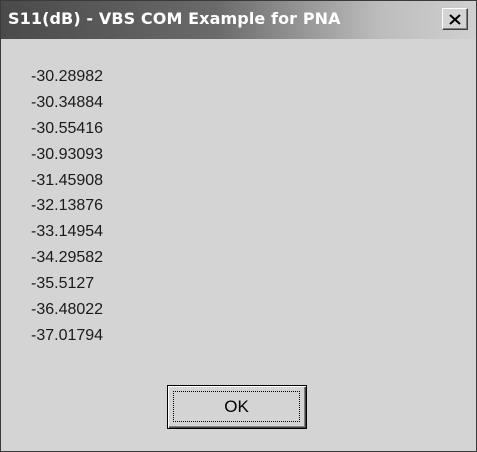 The width and height of the screenshot is (477, 452). What do you see at coordinates (67, 128) in the screenshot?
I see `value-item: -30.55416` at bounding box center [67, 128].